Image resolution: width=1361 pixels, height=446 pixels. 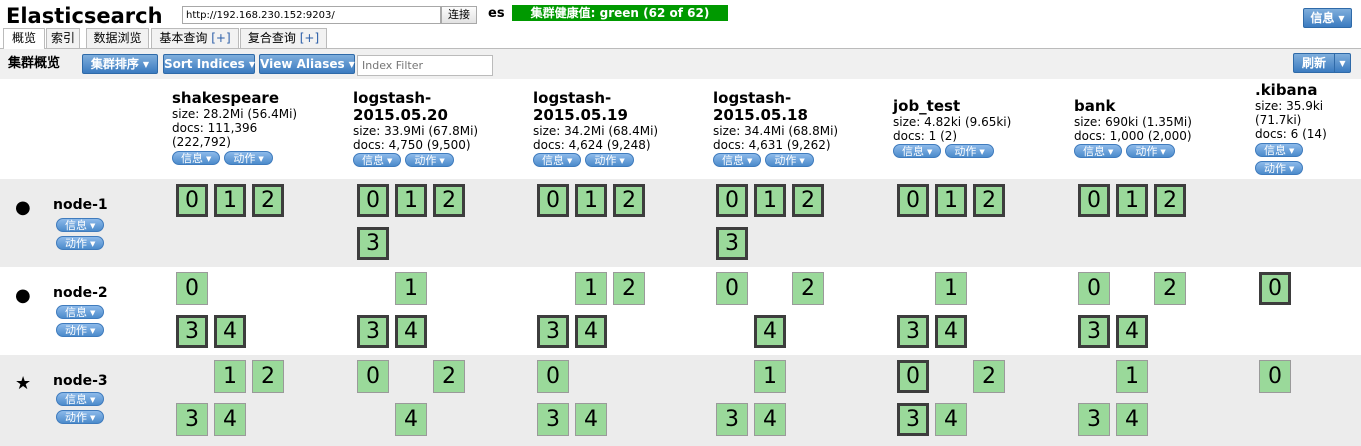 I want to click on refresh-button: 刷新, so click(x=1314, y=63).